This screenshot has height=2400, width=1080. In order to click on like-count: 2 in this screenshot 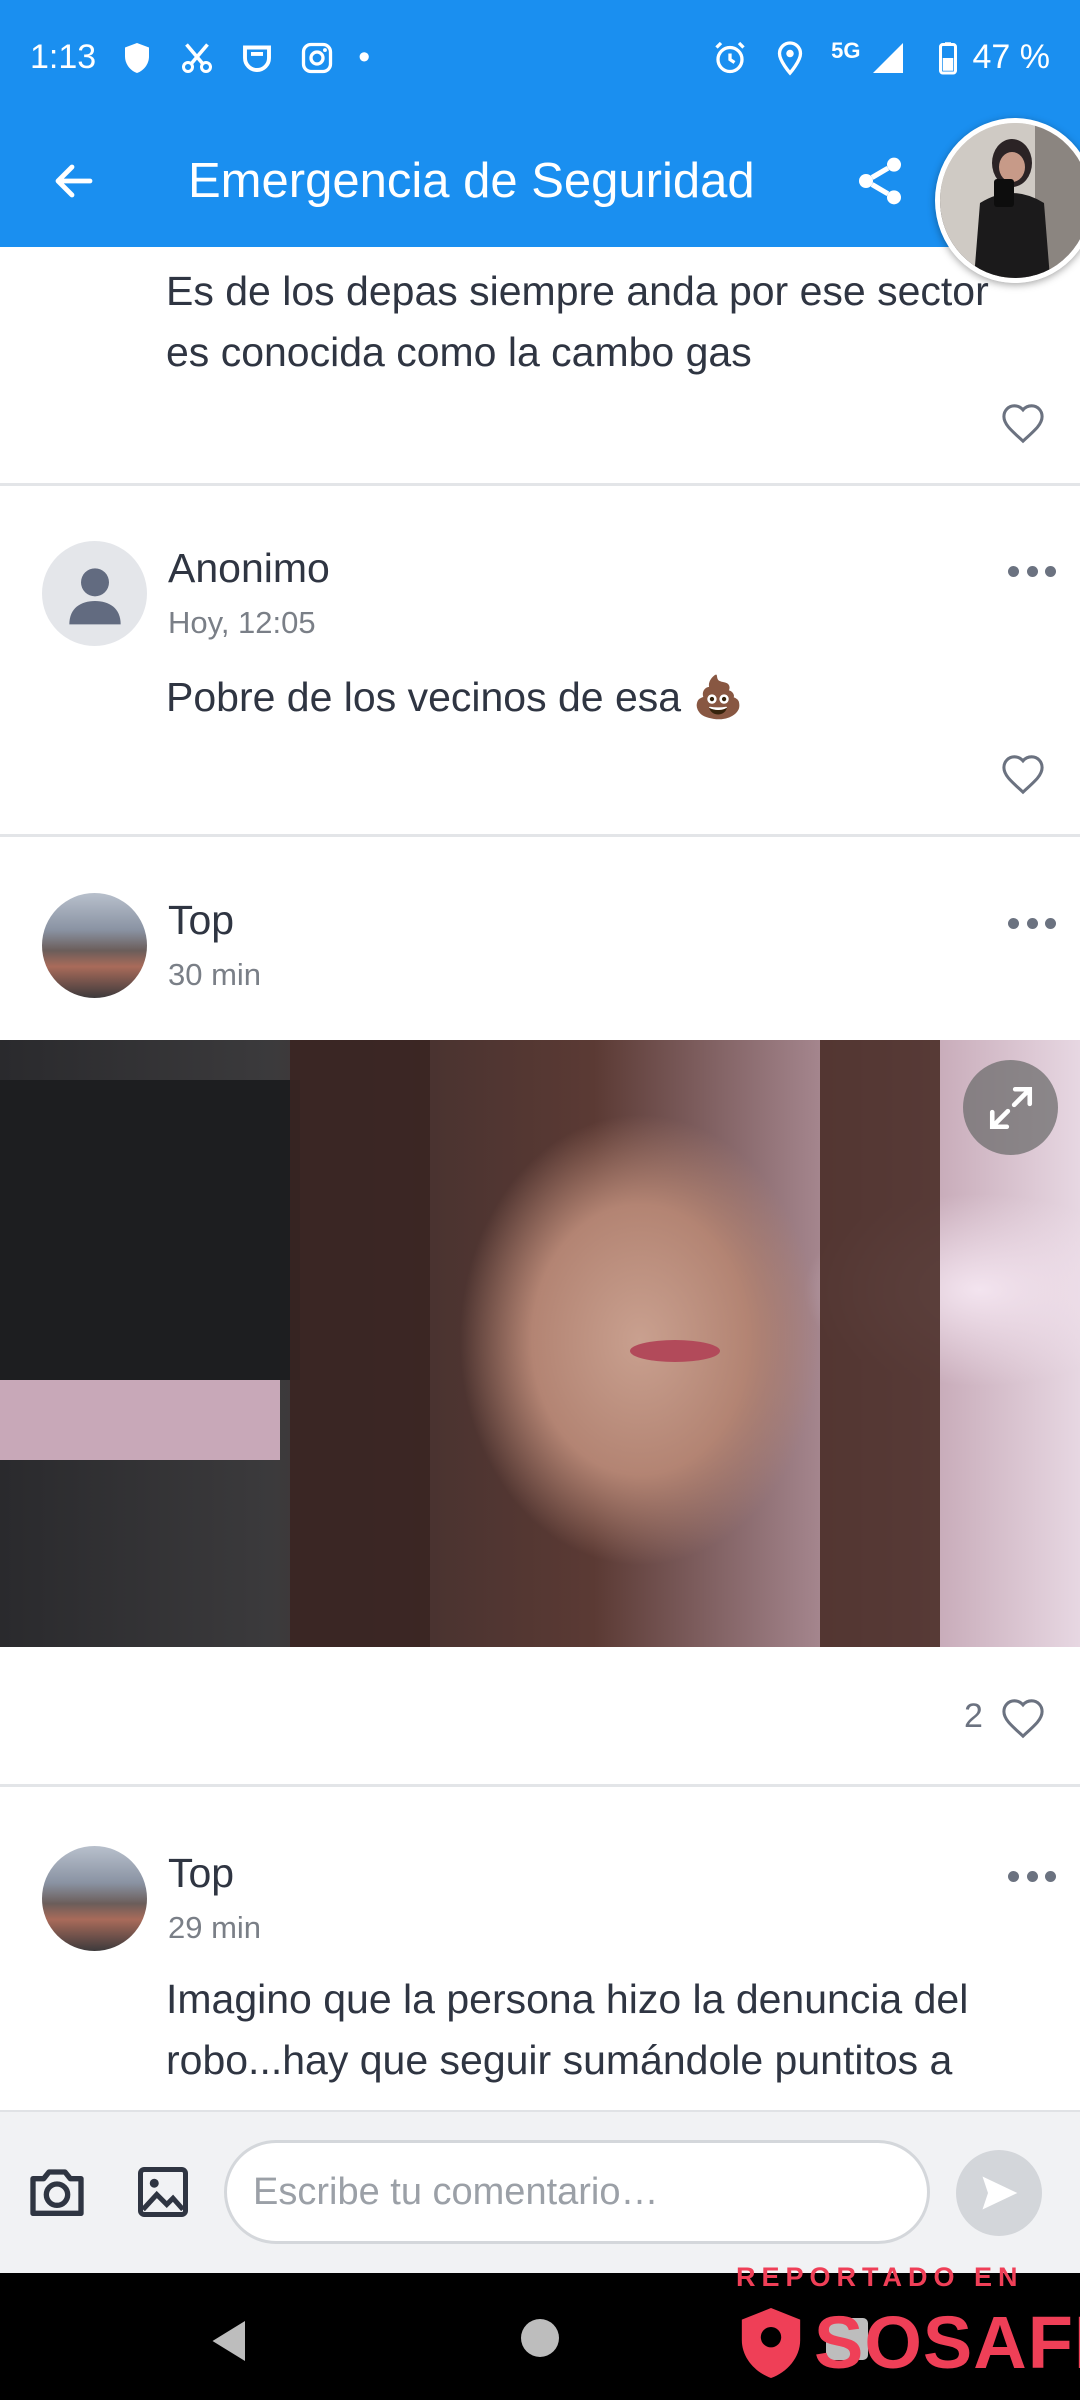, I will do `click(973, 1716)`.